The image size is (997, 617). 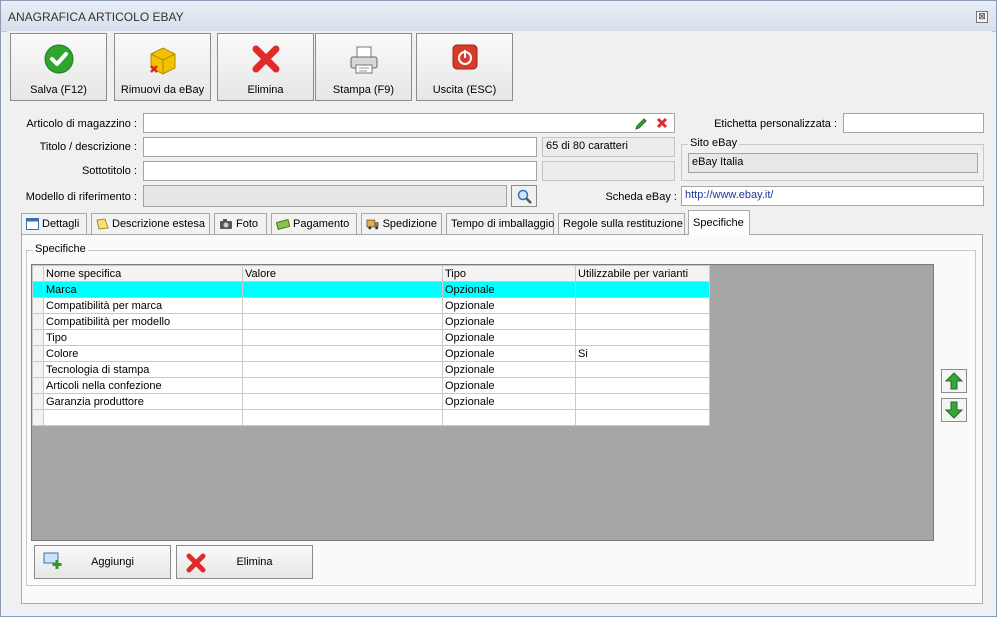 I want to click on table-row: Compatibilità per modello Opzionale, so click(x=371, y=321).